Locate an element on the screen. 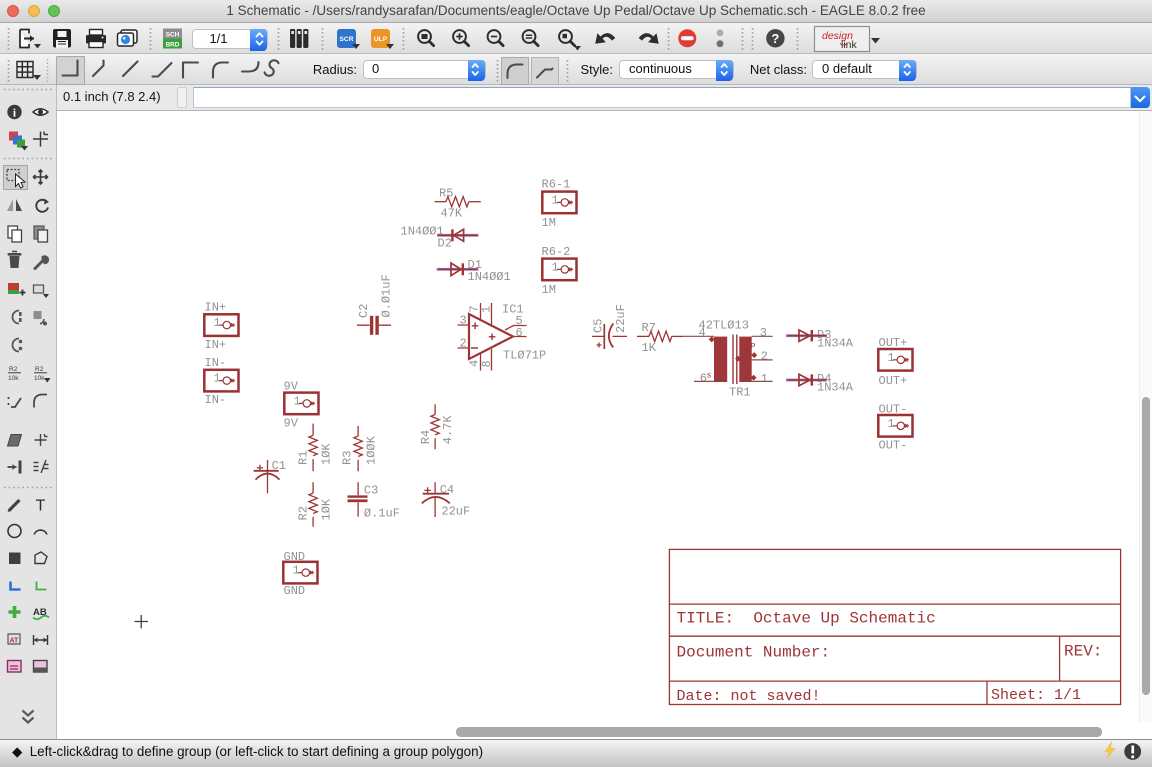 The height and width of the screenshot is (767, 1152). svg-text: TLØ71P is located at coordinates (524, 356).